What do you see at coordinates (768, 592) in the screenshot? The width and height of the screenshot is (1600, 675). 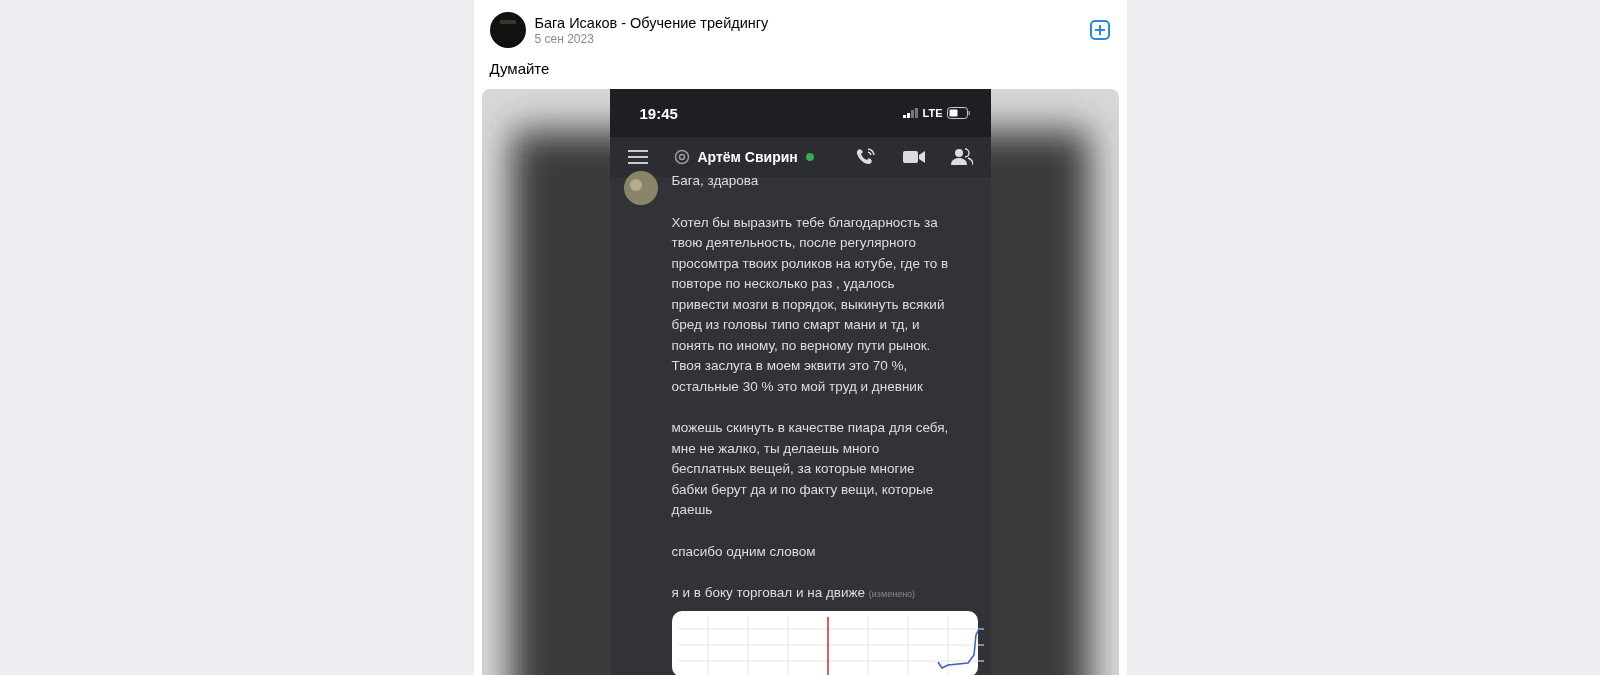 I see `message-text: я и в боку торговал и на движе` at bounding box center [768, 592].